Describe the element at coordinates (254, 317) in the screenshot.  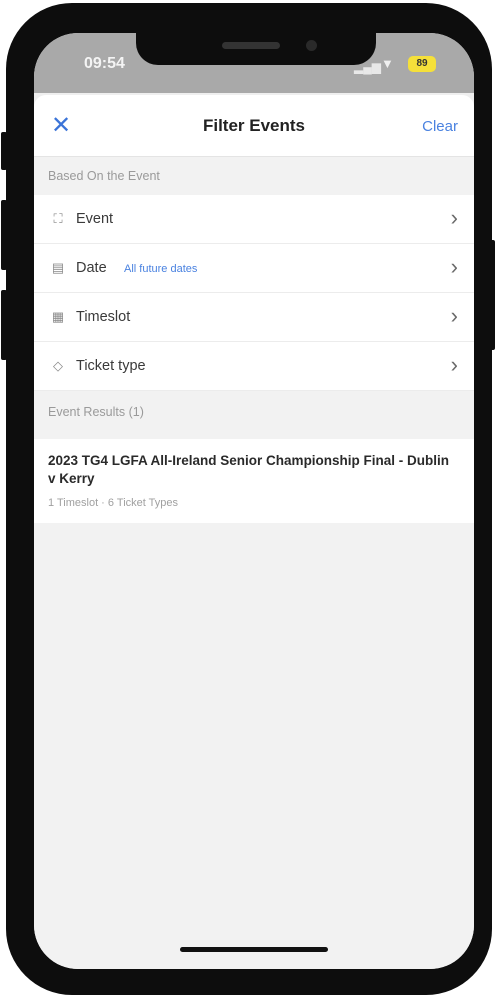
I see `filter-row-timeslot: ▦ Timeslot ›` at that location.